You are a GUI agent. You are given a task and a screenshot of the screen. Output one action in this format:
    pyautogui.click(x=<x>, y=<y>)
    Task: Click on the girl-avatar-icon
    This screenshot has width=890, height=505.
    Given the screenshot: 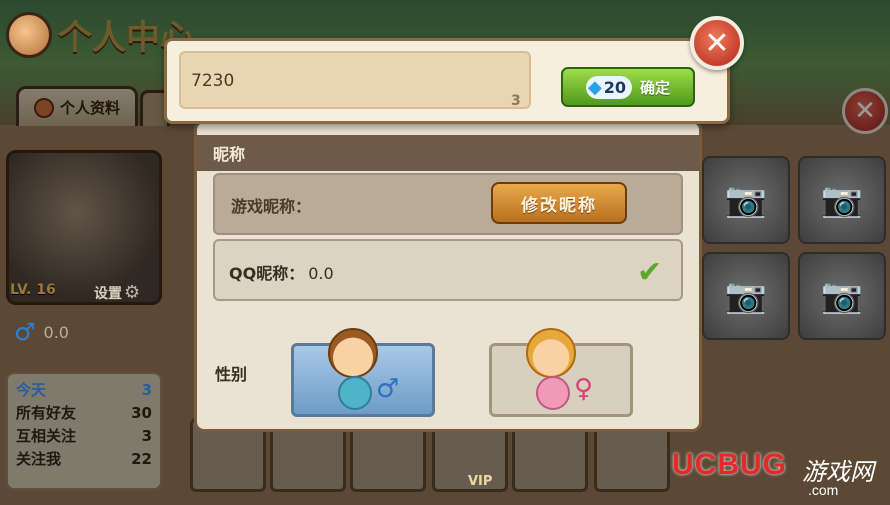 What is the action you would take?
    pyautogui.click(x=551, y=353)
    